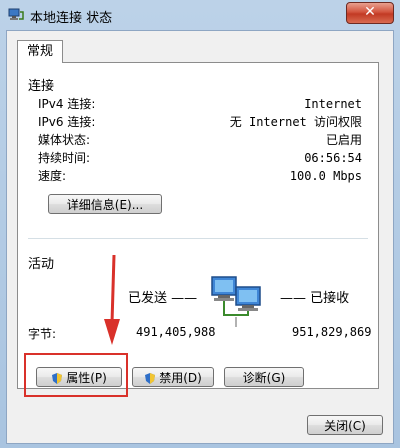 This screenshot has width=400, height=448. Describe the element at coordinates (343, 140) in the screenshot. I see `media-state-value: 已启用` at that location.